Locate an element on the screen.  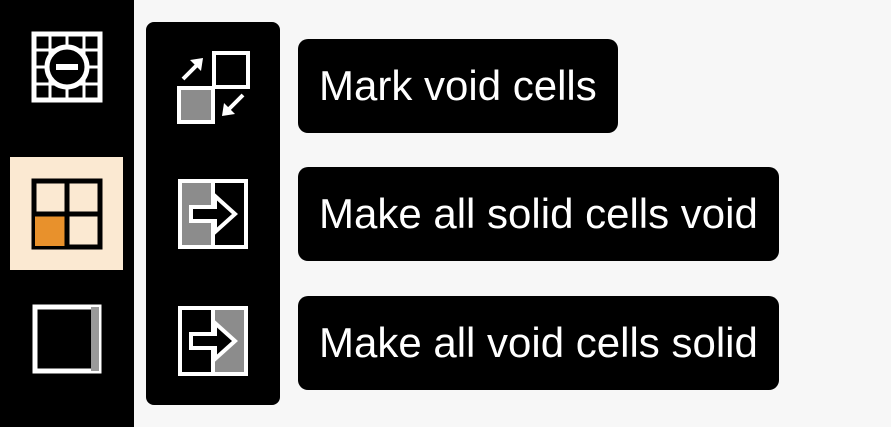
make-void-cells-solid-button is located at coordinates (213, 341).